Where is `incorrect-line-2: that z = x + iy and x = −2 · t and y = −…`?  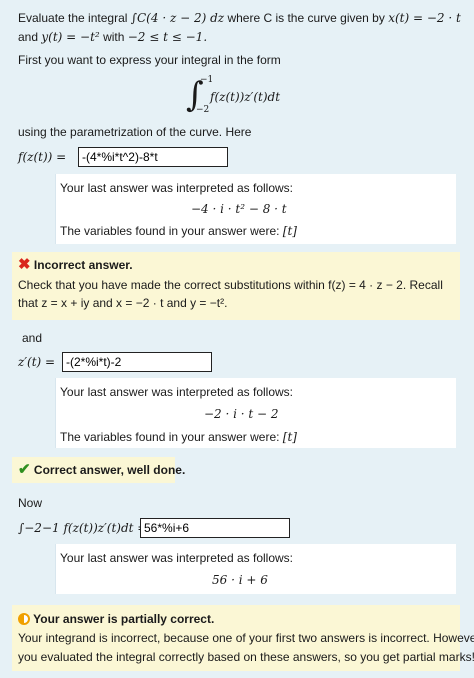 incorrect-line-2: that z = x + iy and x = −2 · t and y = −… is located at coordinates (123, 303).